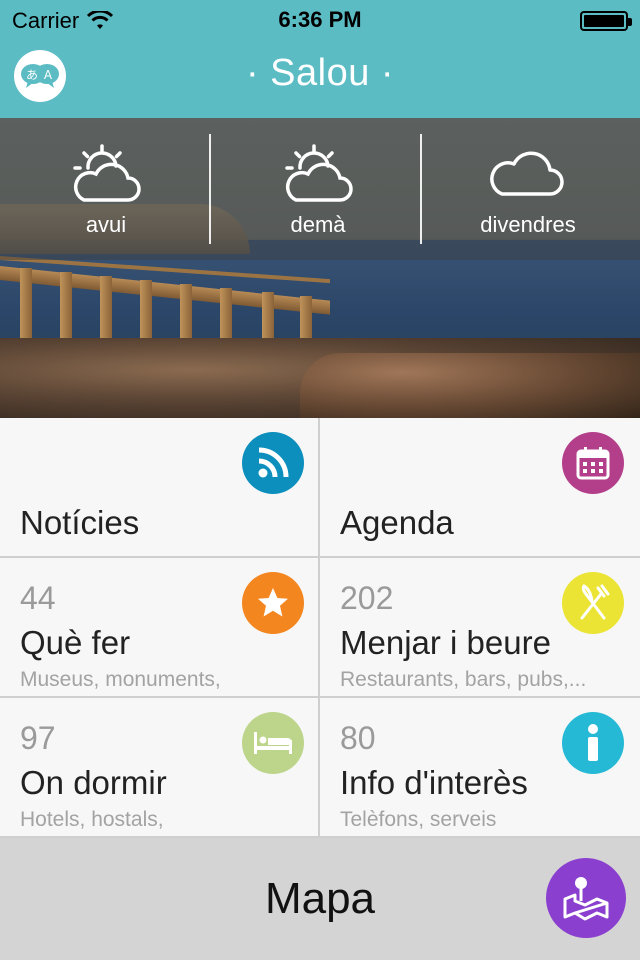 This screenshot has width=640, height=960. I want to click on weather-label-tomorrow: demà, so click(318, 224).